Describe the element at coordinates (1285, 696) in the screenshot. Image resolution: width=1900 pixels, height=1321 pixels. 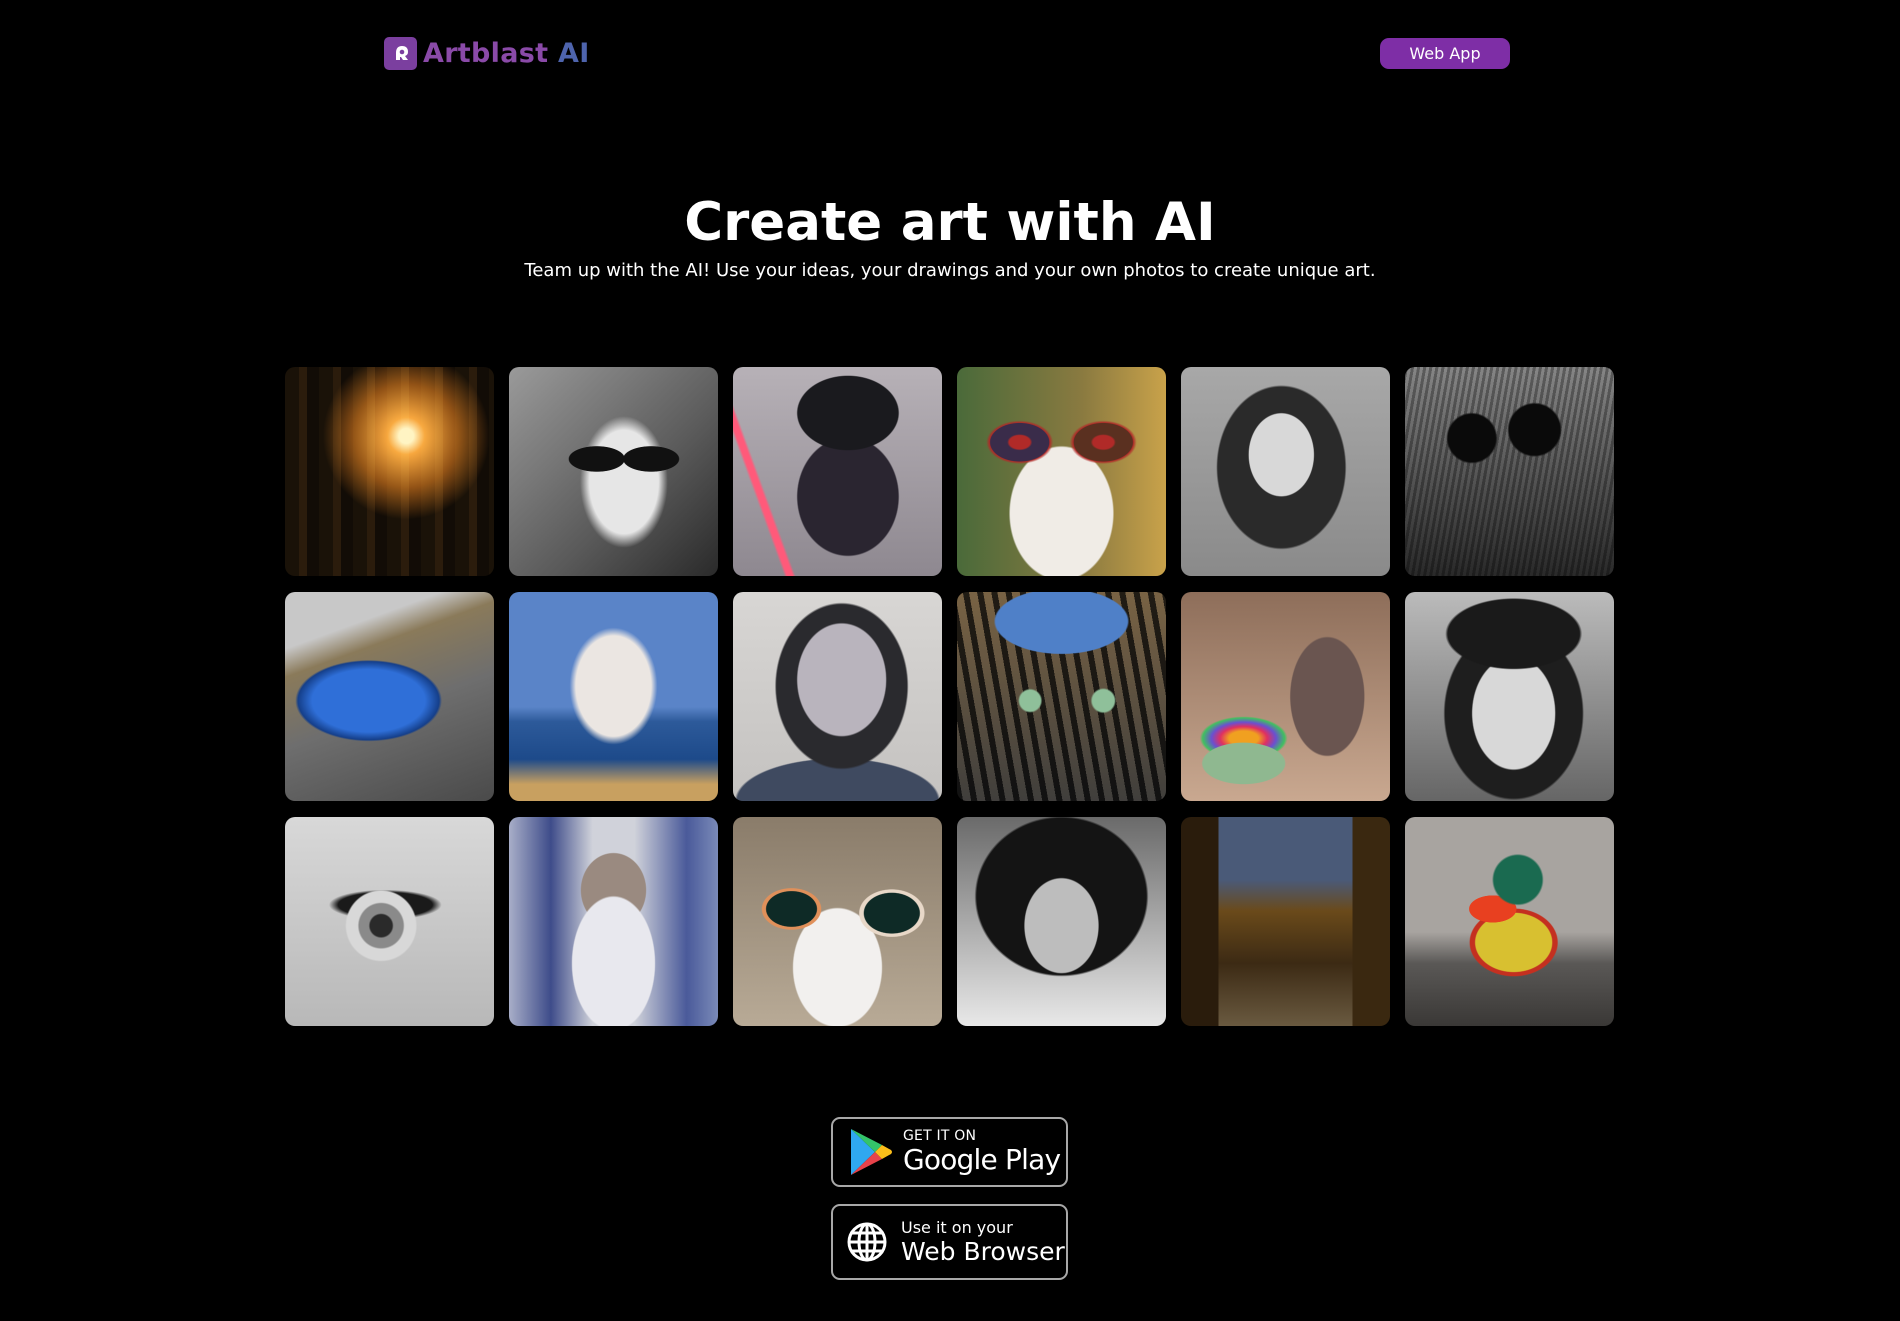
I see `gallery-image: wooden elephant with candy bowl` at that location.